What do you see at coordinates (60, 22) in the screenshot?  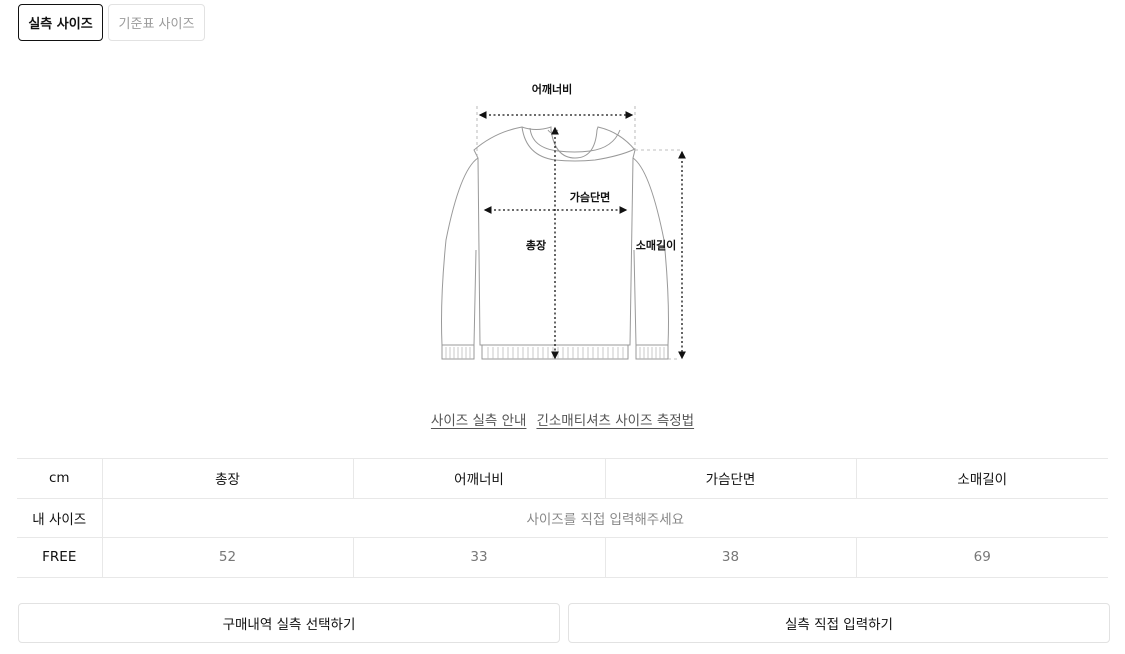 I see `tab-actual-size: 실측 사이즈` at bounding box center [60, 22].